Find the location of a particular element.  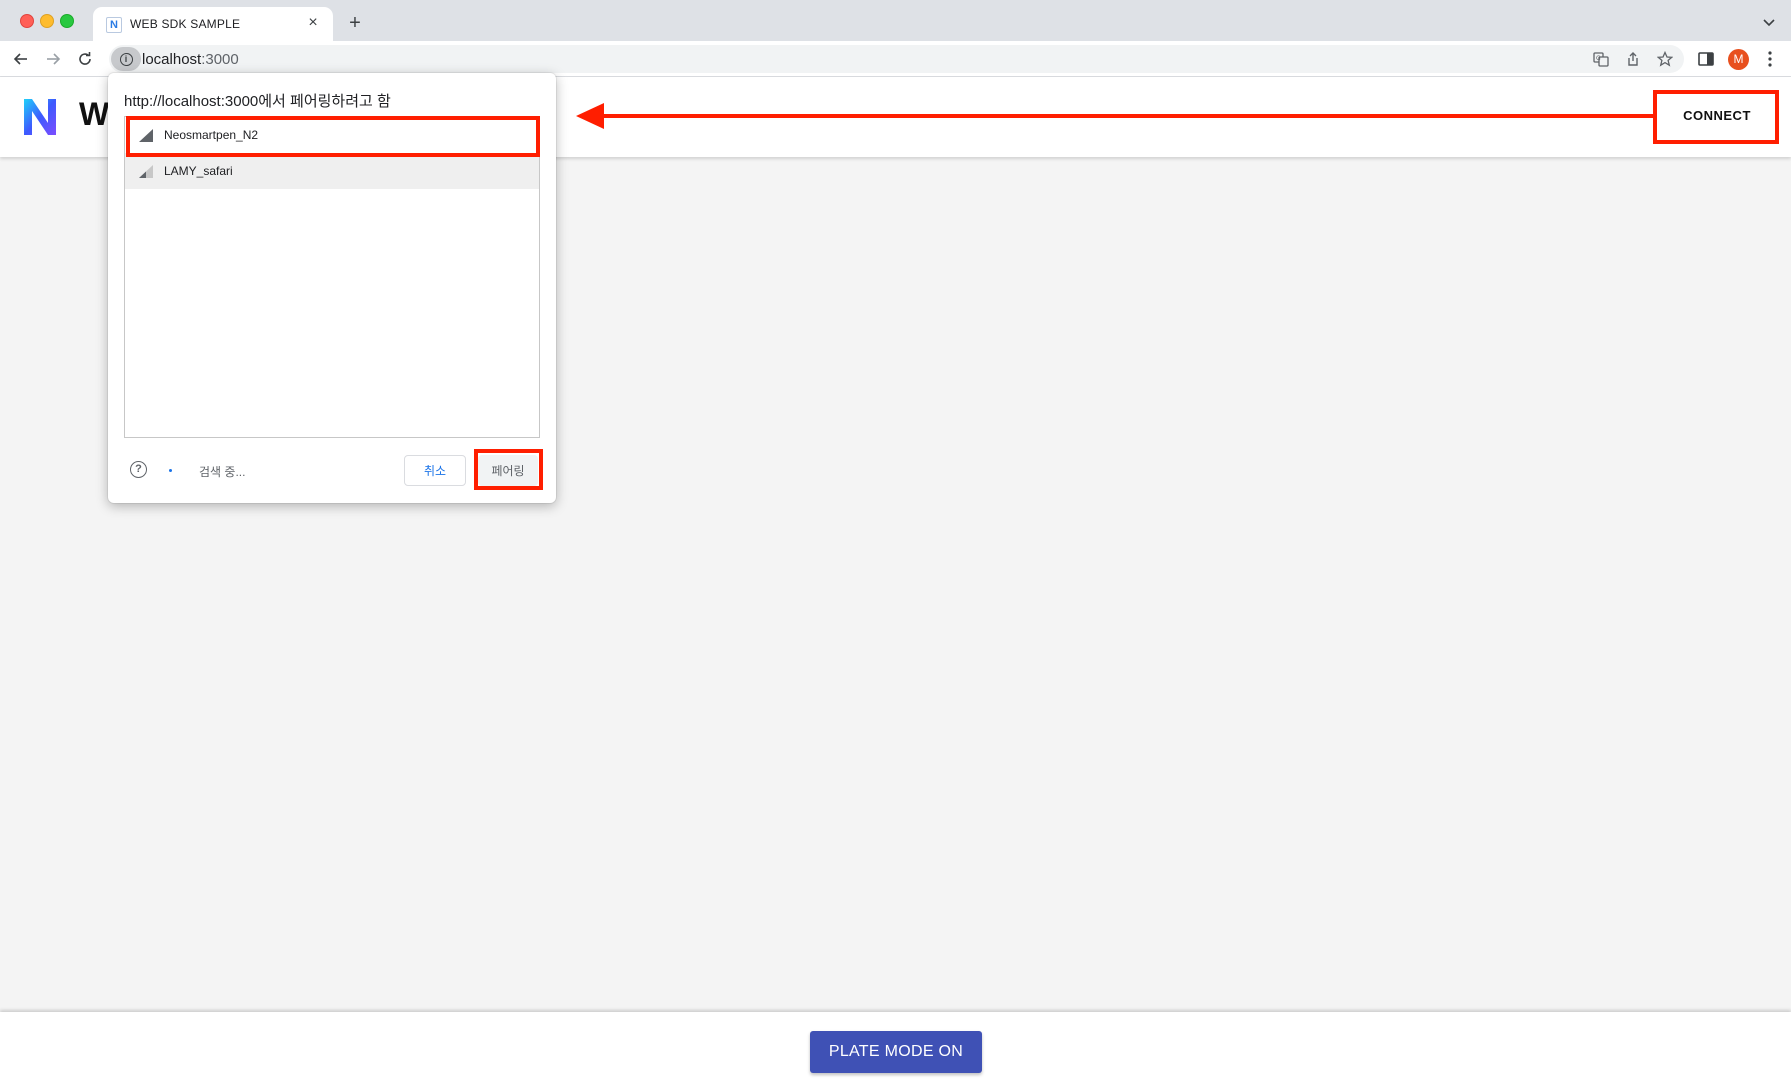

plate-mode-button: PLATE MODE ON is located at coordinates (896, 1052).